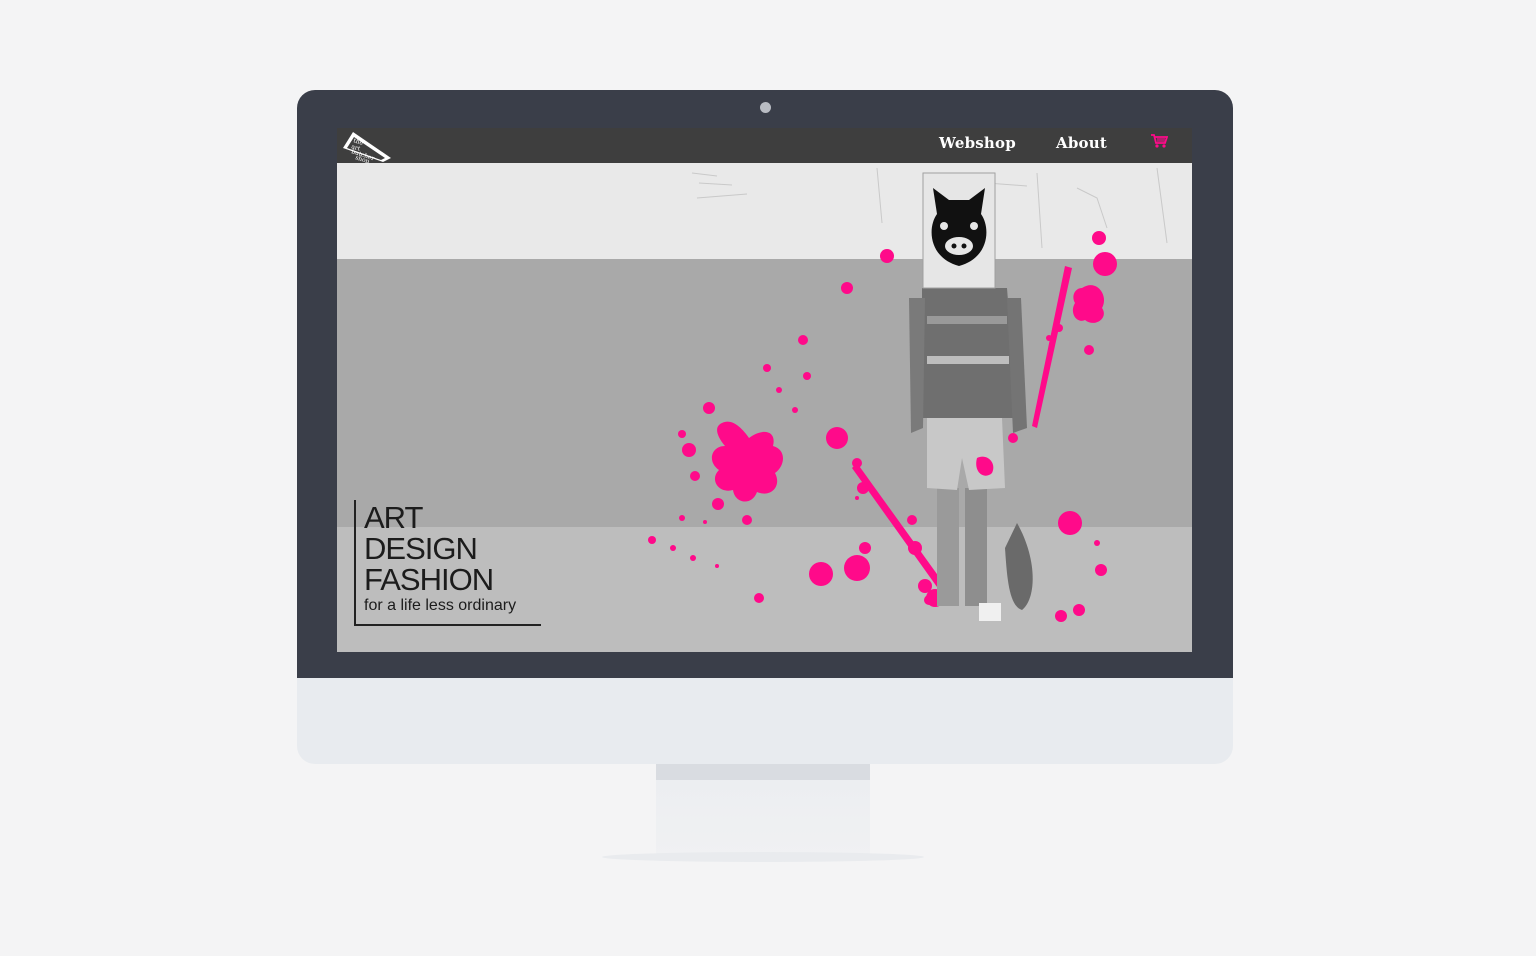 The image size is (1536, 956). Describe the element at coordinates (393, 517) in the screenshot. I see `tagline-art: ART` at that location.